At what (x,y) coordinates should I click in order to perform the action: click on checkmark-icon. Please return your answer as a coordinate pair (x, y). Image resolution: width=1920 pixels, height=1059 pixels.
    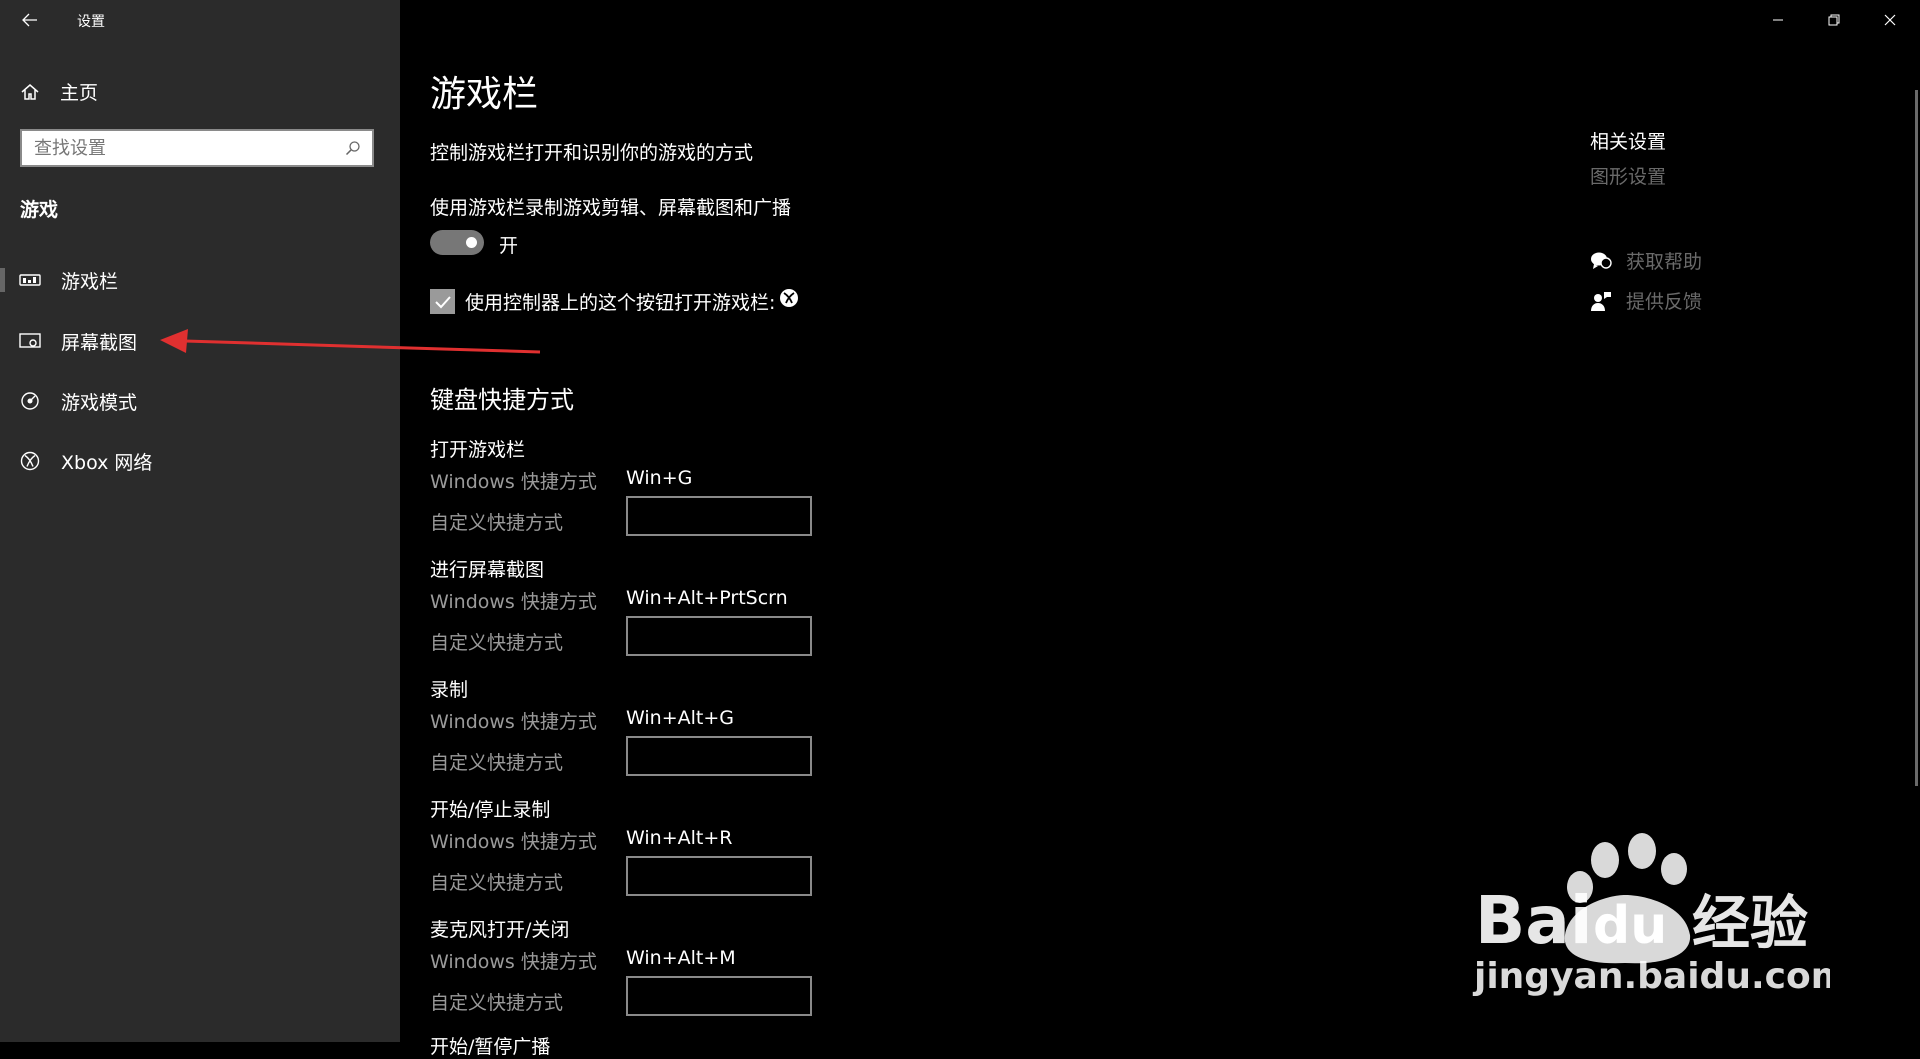
    Looking at the image, I should click on (442, 301).